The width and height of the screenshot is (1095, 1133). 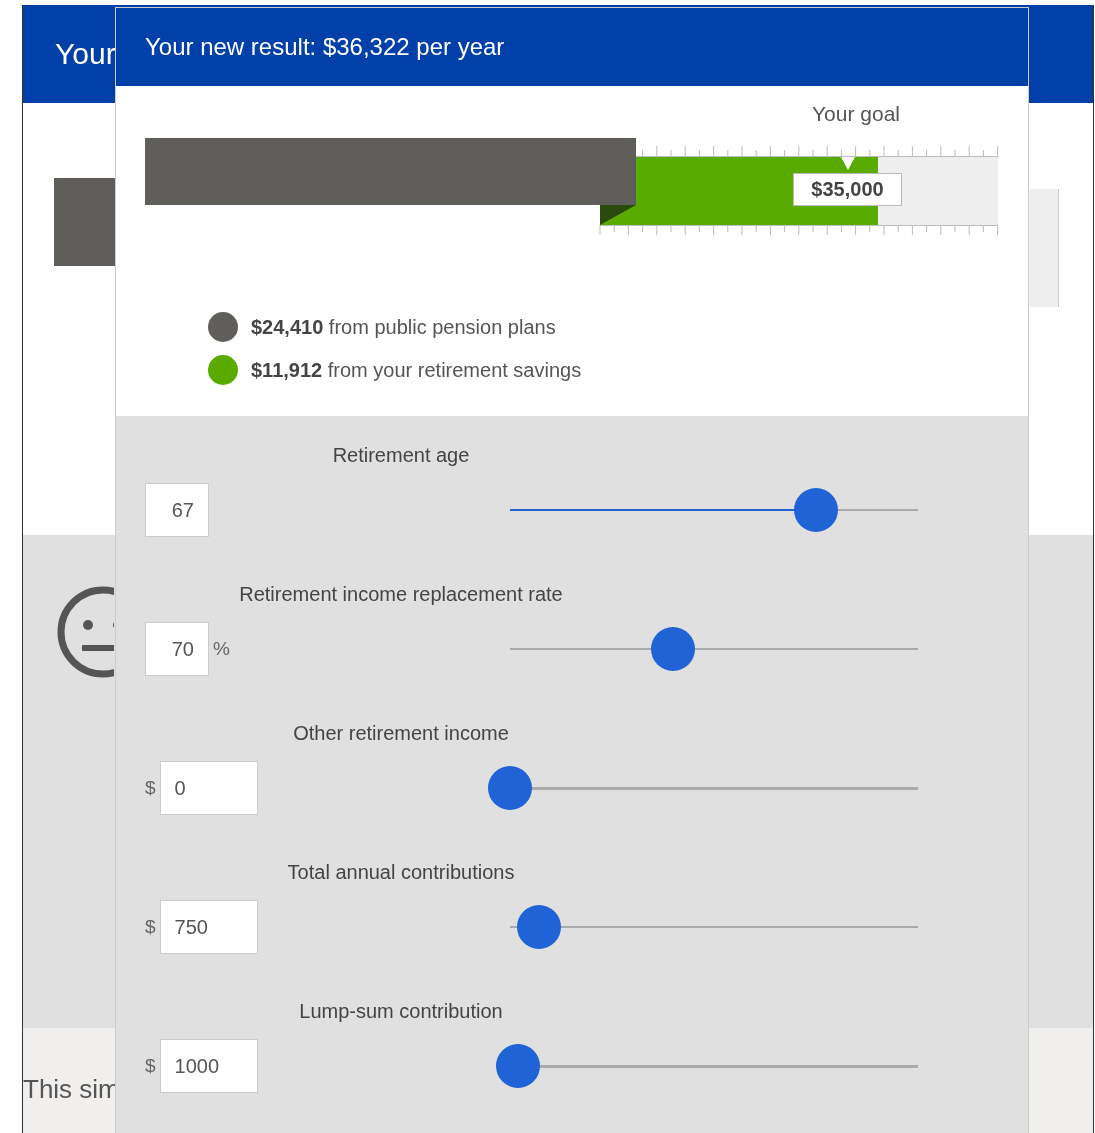 I want to click on goal-value: $35,000, so click(x=847, y=189).